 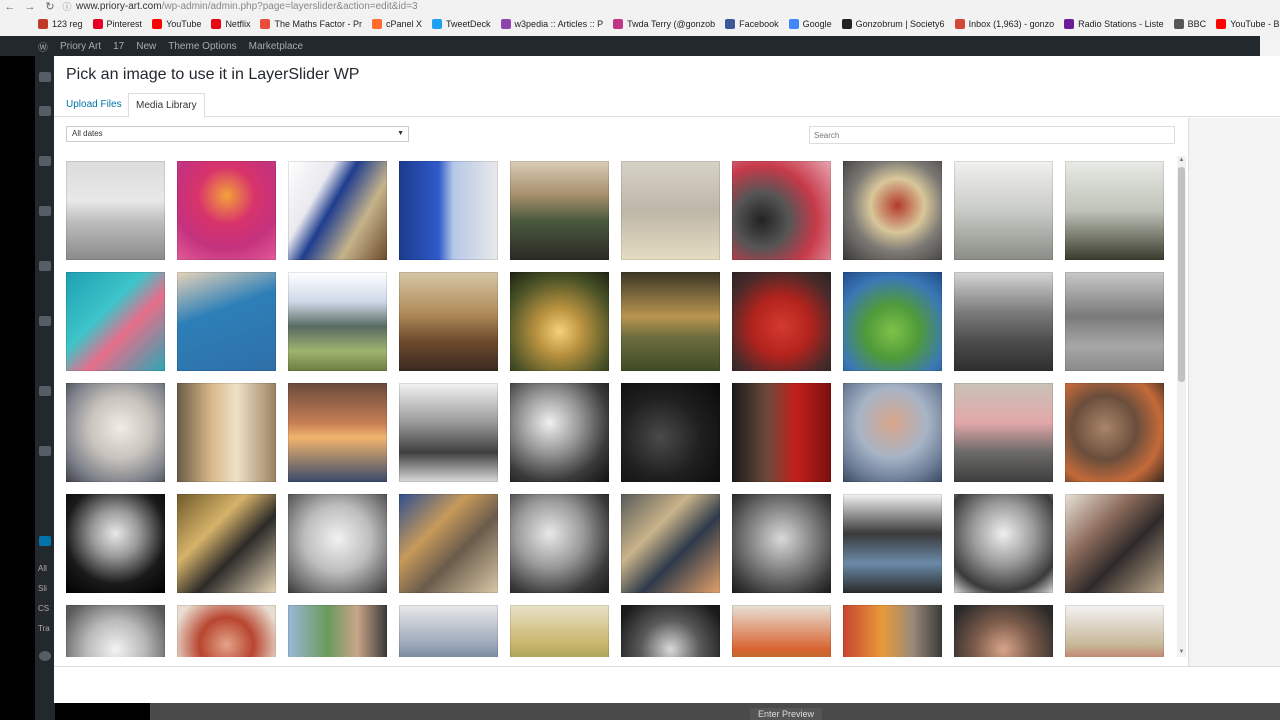 I want to click on sidebar-label-sliders: Sli, so click(x=42, y=588).